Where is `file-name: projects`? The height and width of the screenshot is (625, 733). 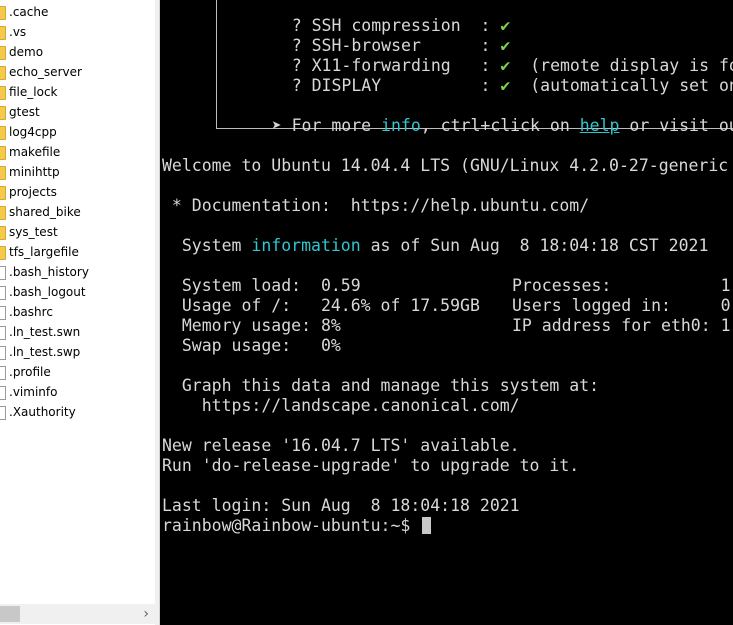
file-name: projects is located at coordinates (33, 192).